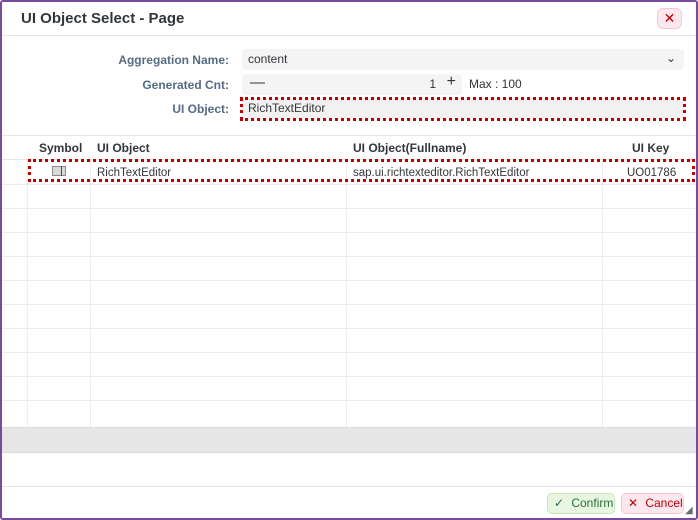 Image resolution: width=698 pixels, height=520 pixels. I want to click on column-ui-object: UI Object, so click(123, 148).